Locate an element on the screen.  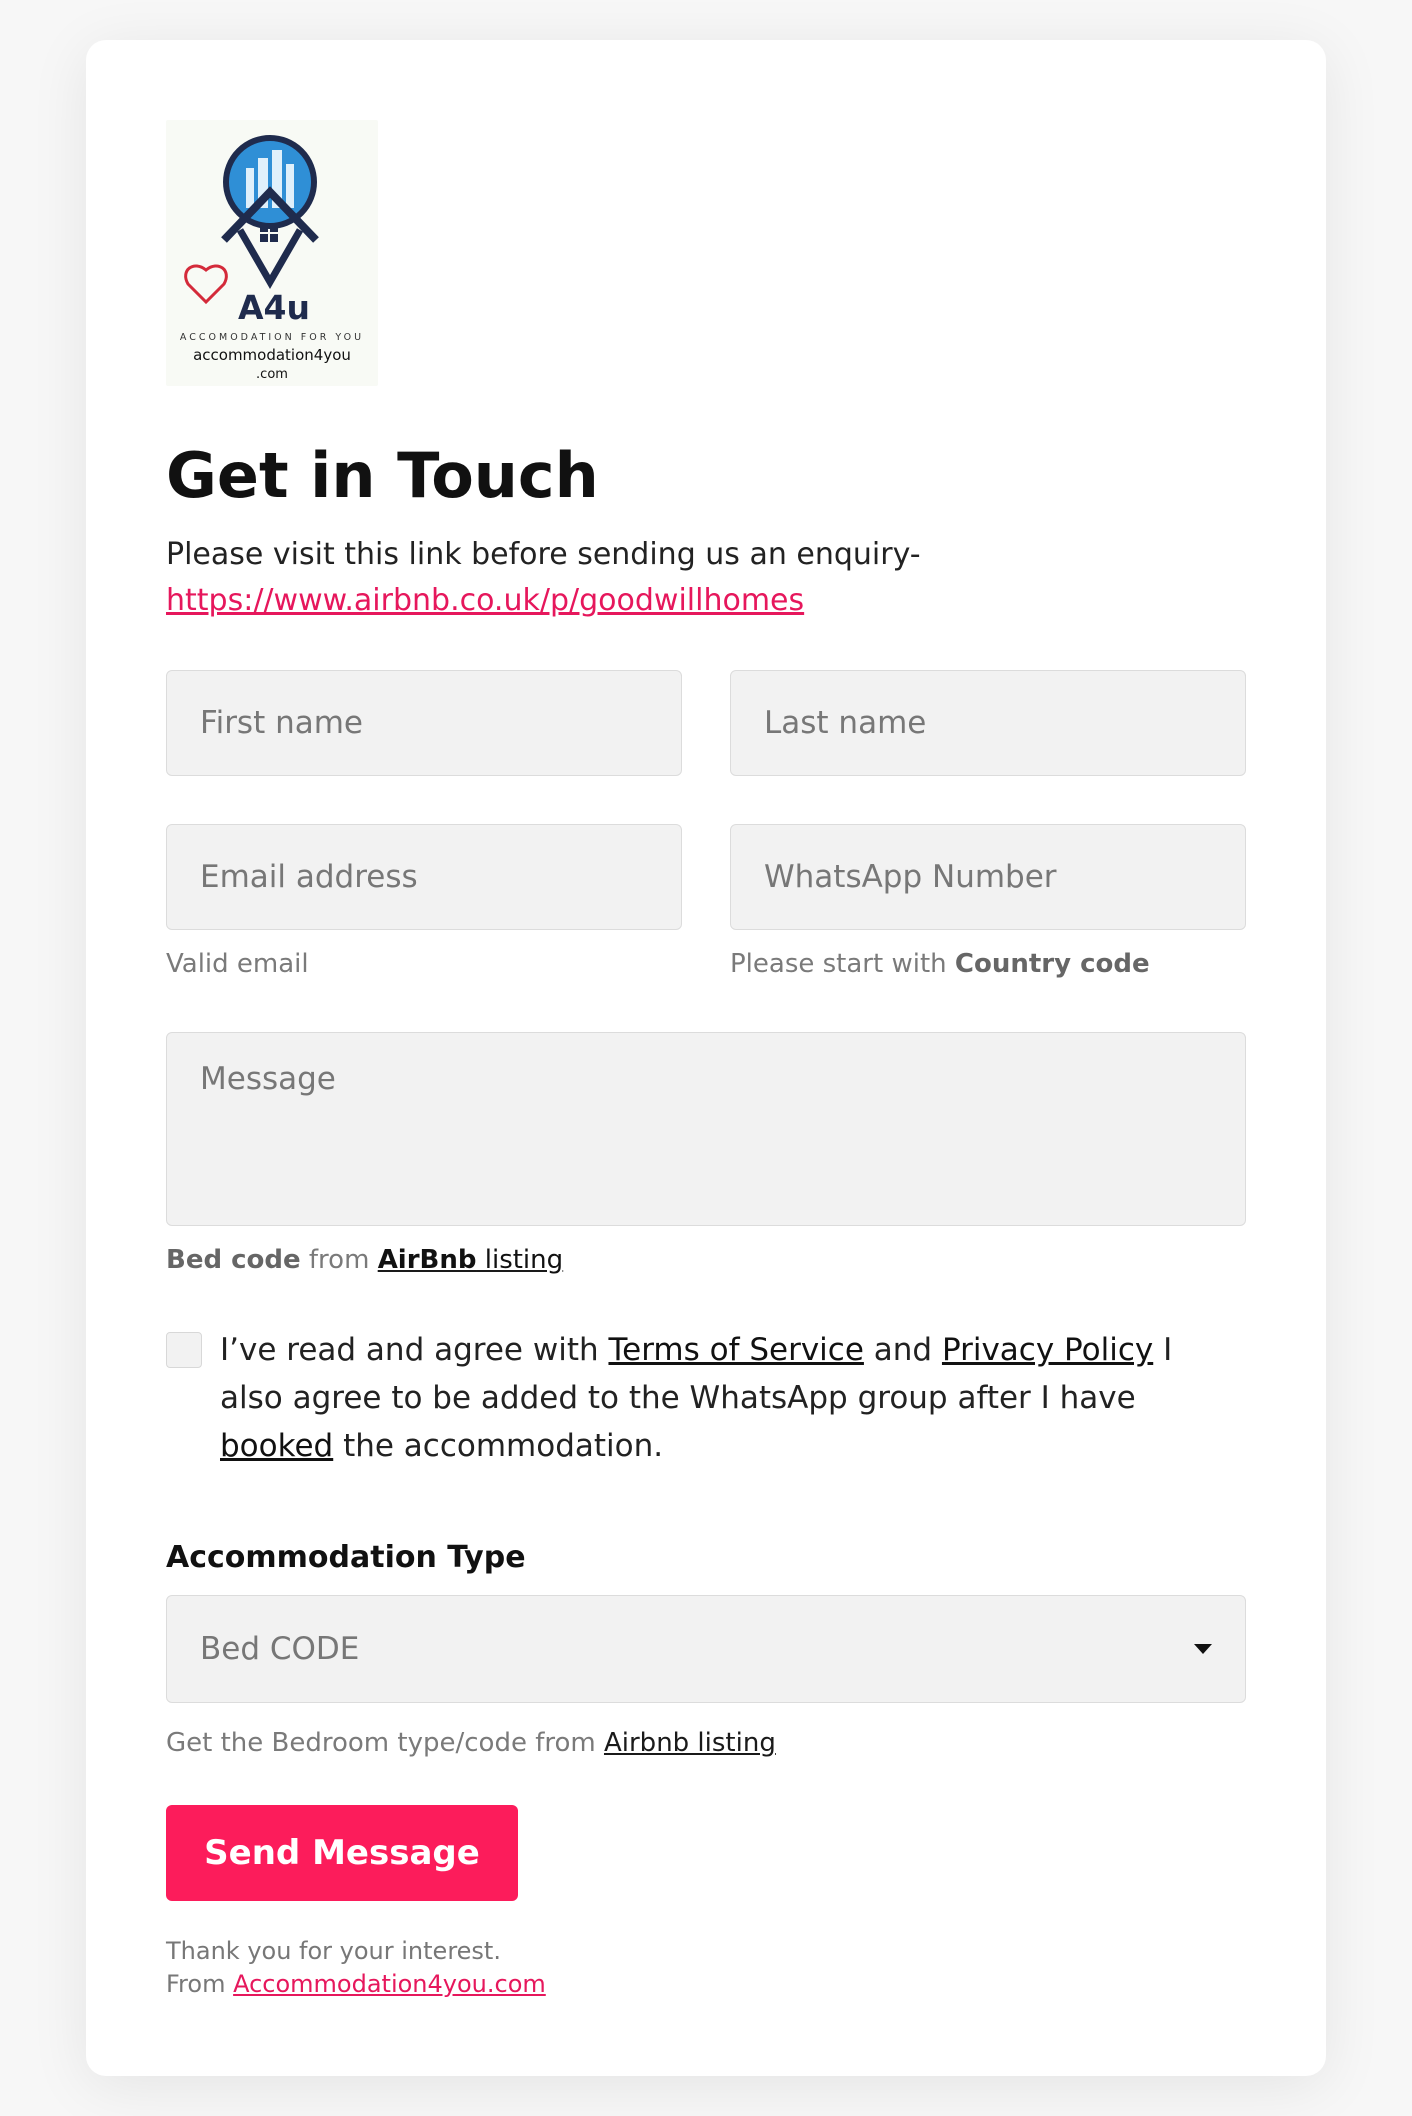
footer-from: From Accommodation4you.com is located at coordinates (706, 1984).